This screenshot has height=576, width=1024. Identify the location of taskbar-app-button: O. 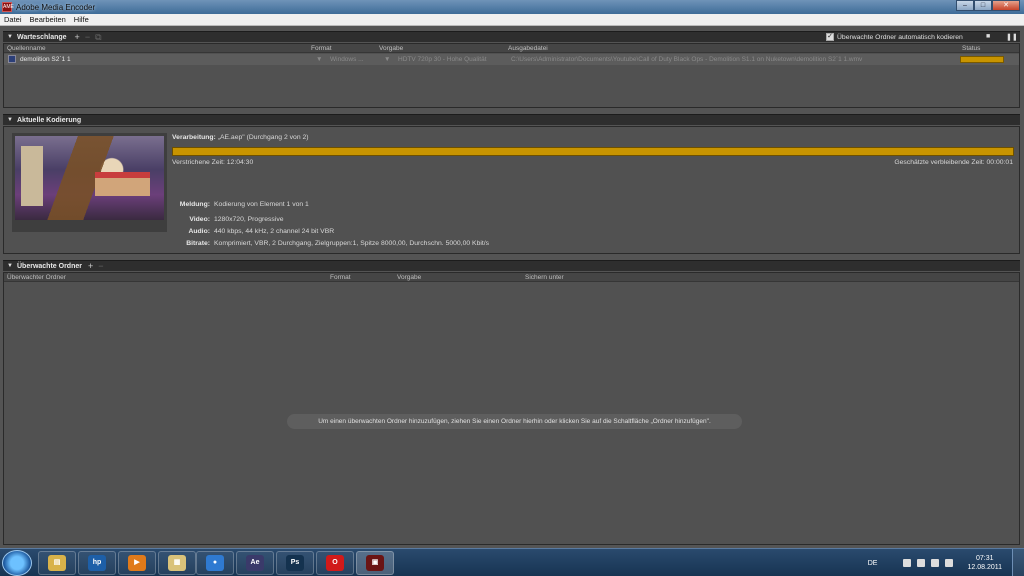
(335, 563).